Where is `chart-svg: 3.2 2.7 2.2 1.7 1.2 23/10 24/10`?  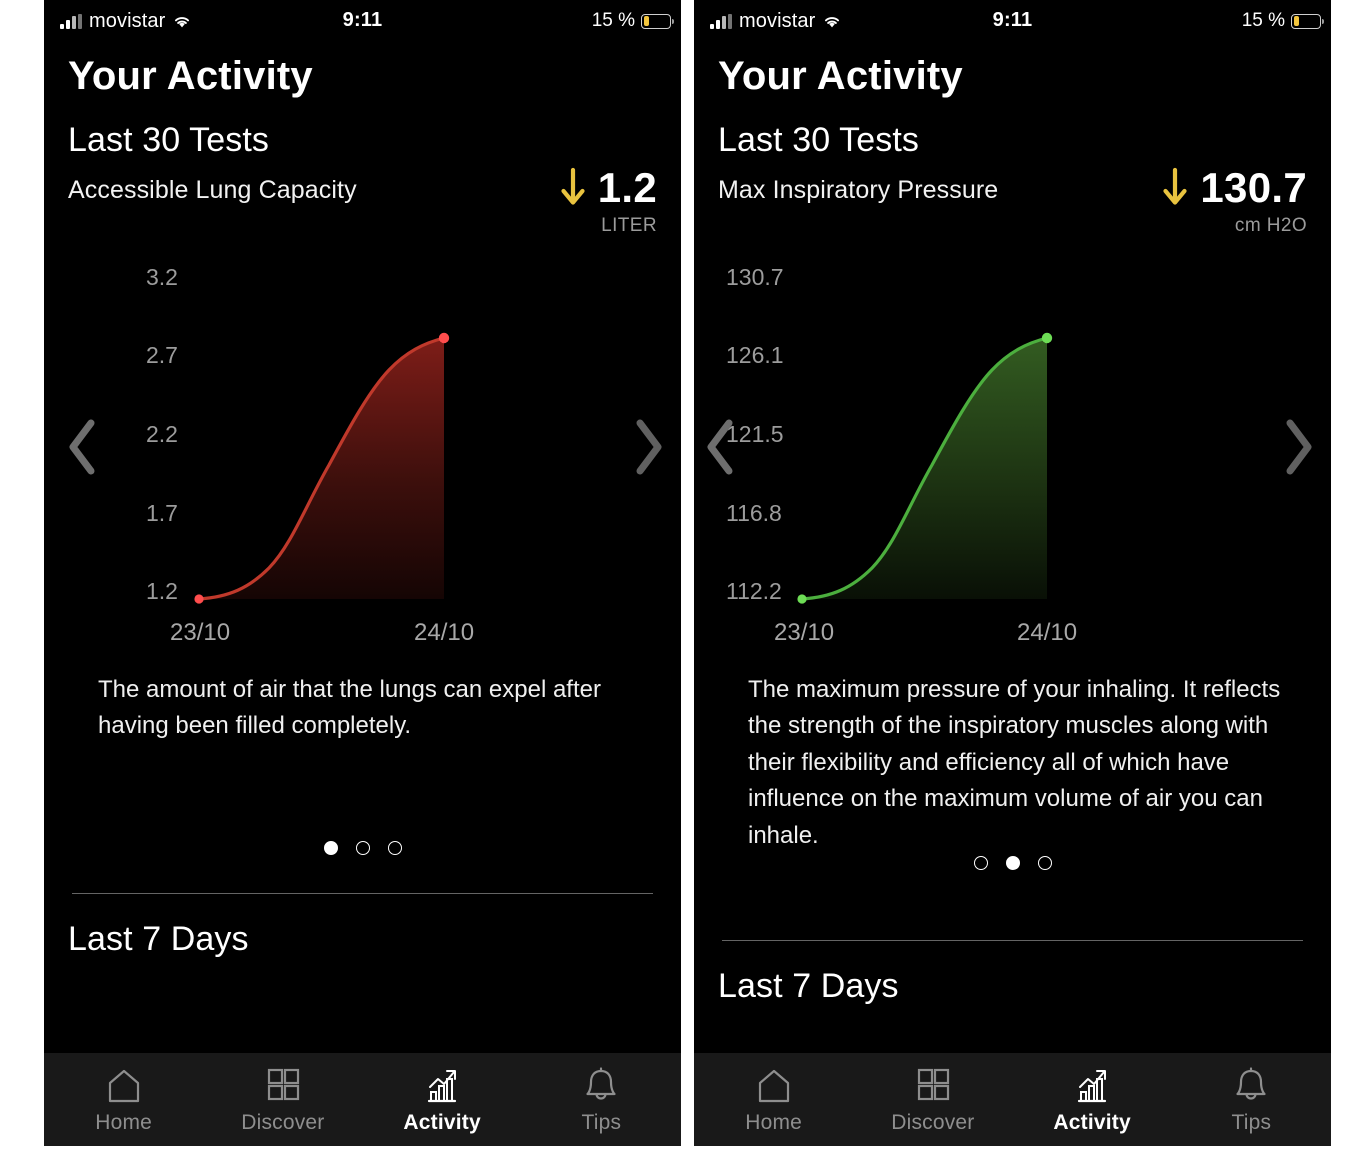 chart-svg: 3.2 2.7 2.2 1.7 1.2 23/10 24/10 is located at coordinates (310, 455).